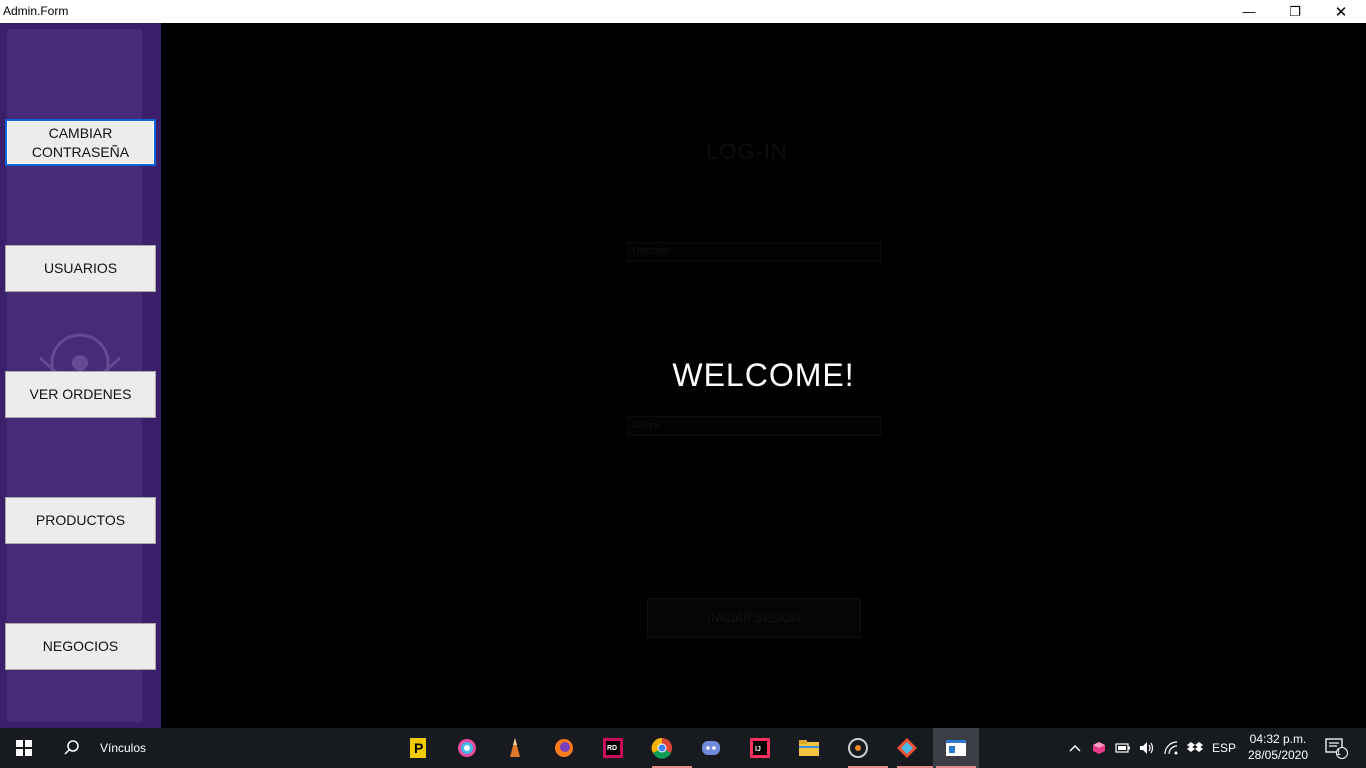 This screenshot has width=1366, height=768. I want to click on chevron-up-icon, so click(1075, 748).